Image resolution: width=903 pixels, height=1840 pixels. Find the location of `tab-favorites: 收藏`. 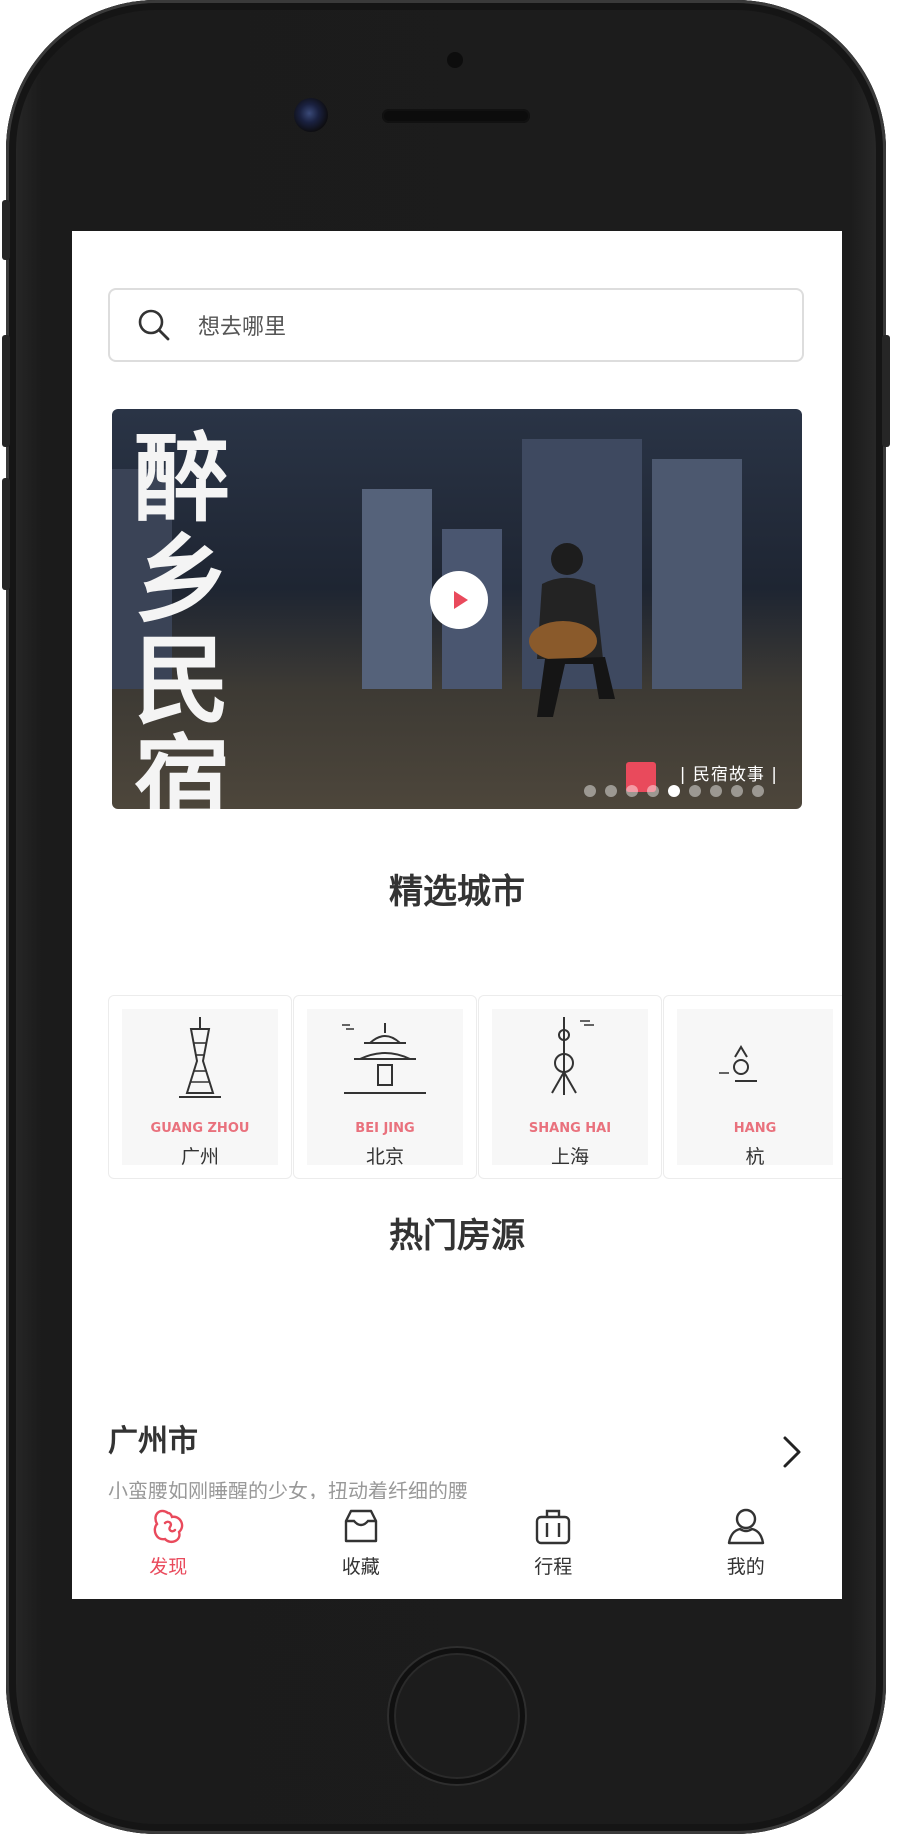

tab-favorites: 收藏 is located at coordinates (361, 1549).